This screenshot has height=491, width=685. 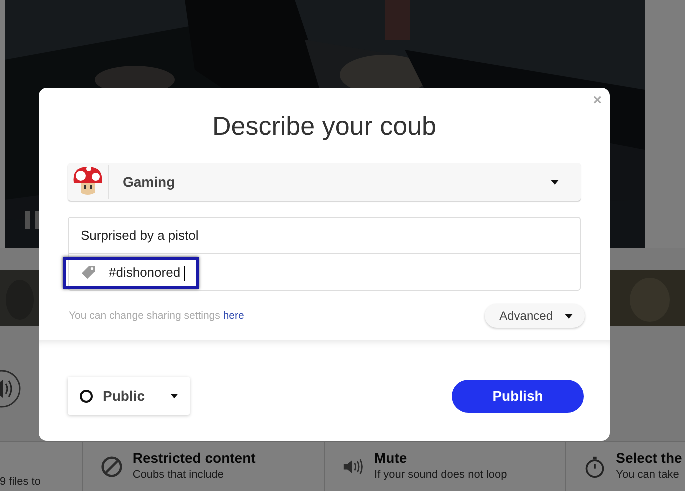 What do you see at coordinates (233, 316) in the screenshot?
I see `here-link: here` at bounding box center [233, 316].